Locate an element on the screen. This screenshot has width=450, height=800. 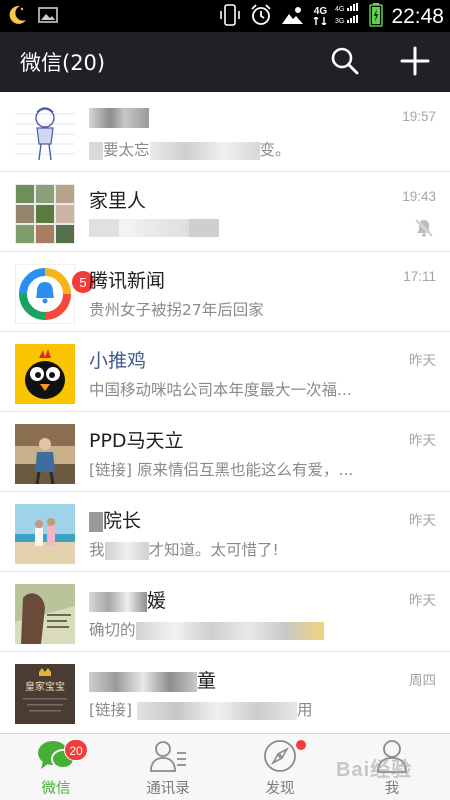
mute-bell-icon is located at coordinates (424, 228).